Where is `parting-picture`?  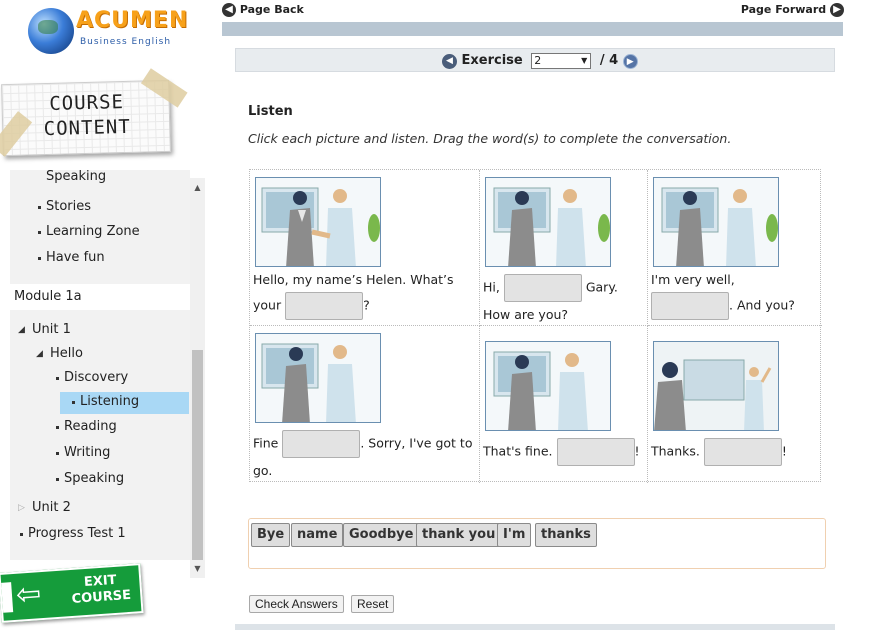
parting-picture is located at coordinates (548, 386).